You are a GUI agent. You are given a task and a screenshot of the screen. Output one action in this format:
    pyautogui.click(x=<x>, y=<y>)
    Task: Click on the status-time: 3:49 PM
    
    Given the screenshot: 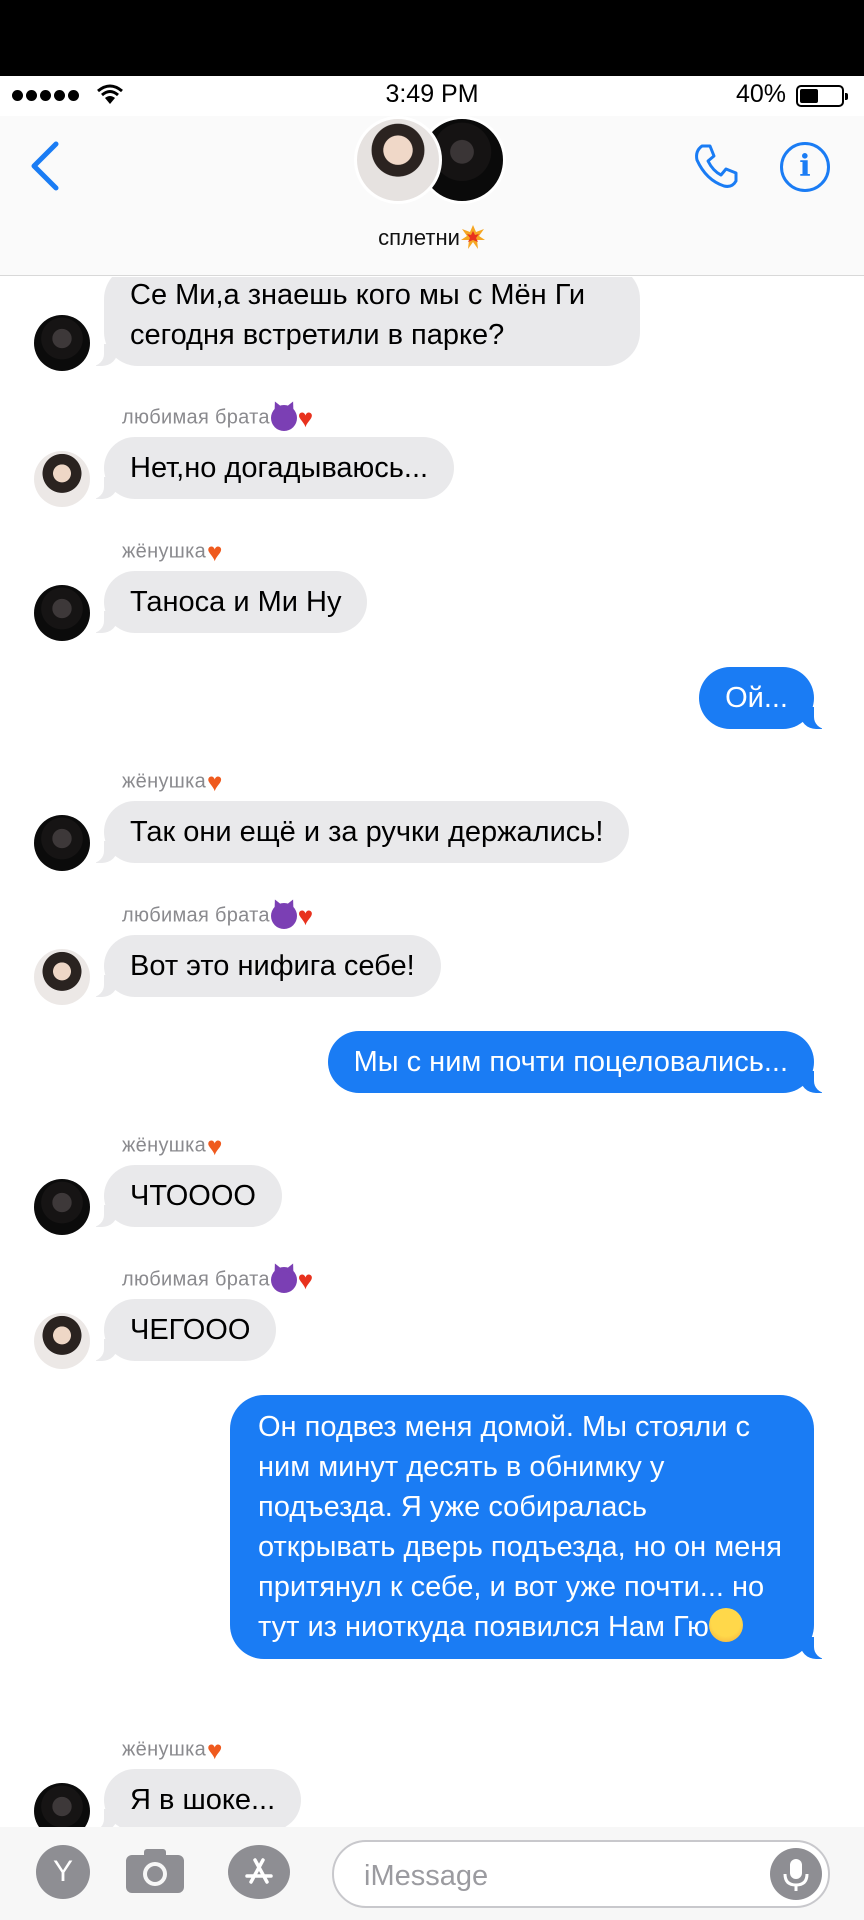 What is the action you would take?
    pyautogui.click(x=432, y=94)
    